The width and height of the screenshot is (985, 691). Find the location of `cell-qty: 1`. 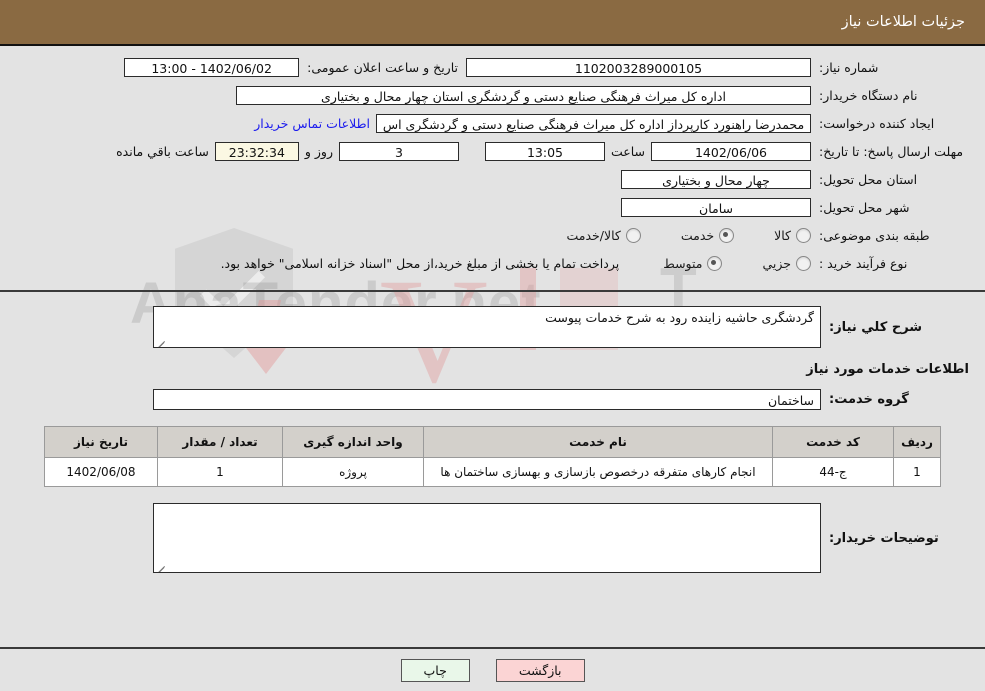

cell-qty: 1 is located at coordinates (220, 472).